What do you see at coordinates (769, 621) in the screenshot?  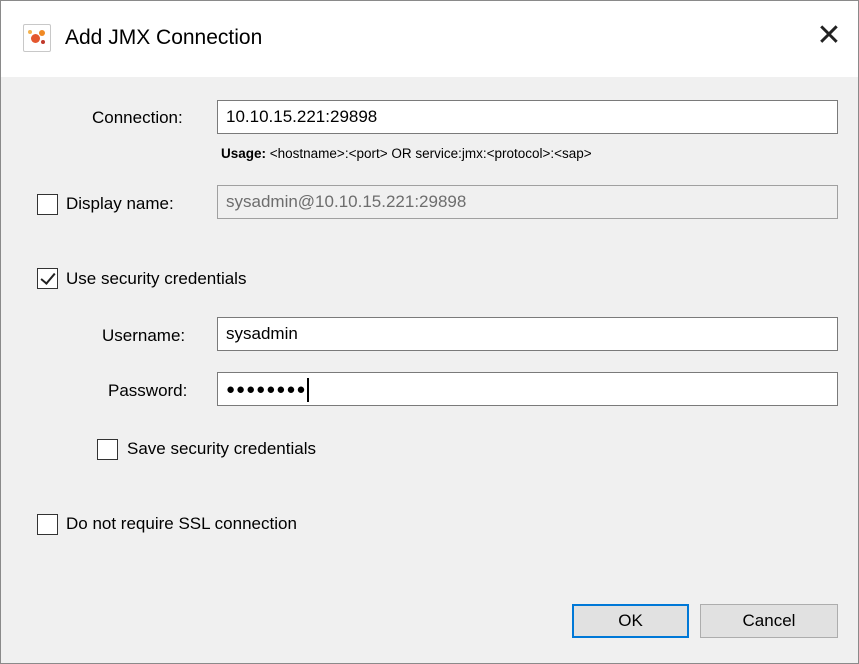 I see `cancel-button: Cancel` at bounding box center [769, 621].